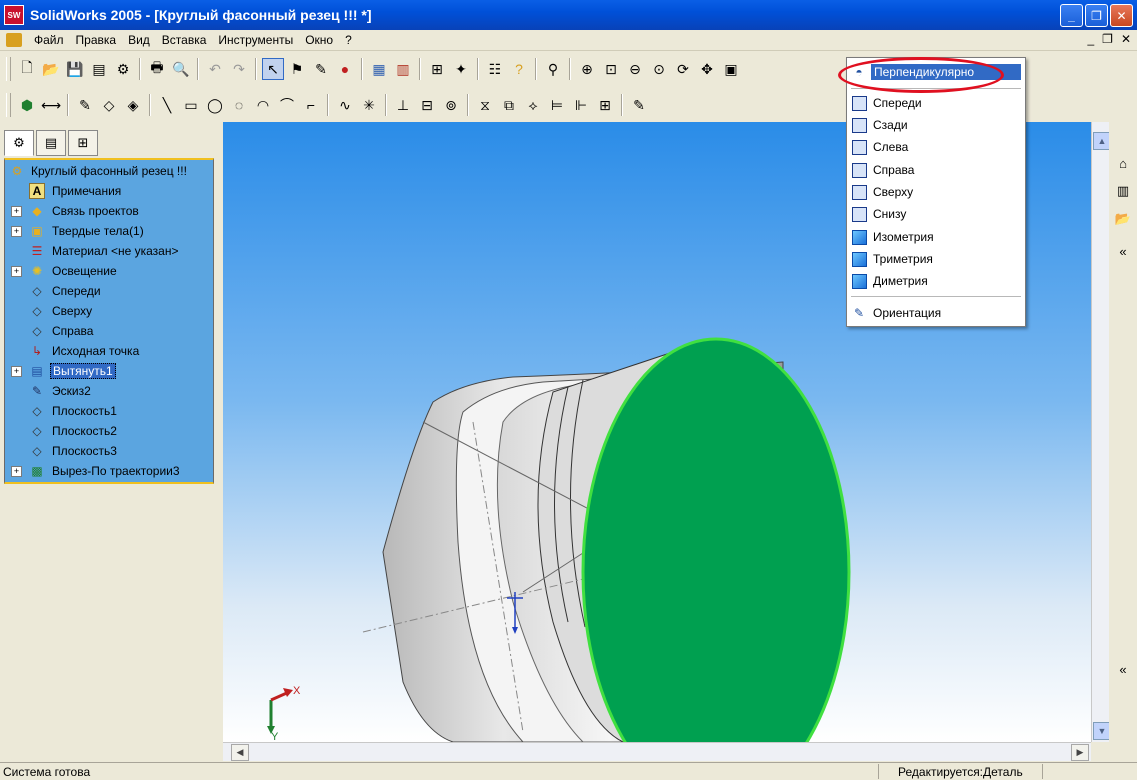 This screenshot has height=780, width=1137. Describe the element at coordinates (1121, 15) in the screenshot. I see `close-button: ✕` at that location.